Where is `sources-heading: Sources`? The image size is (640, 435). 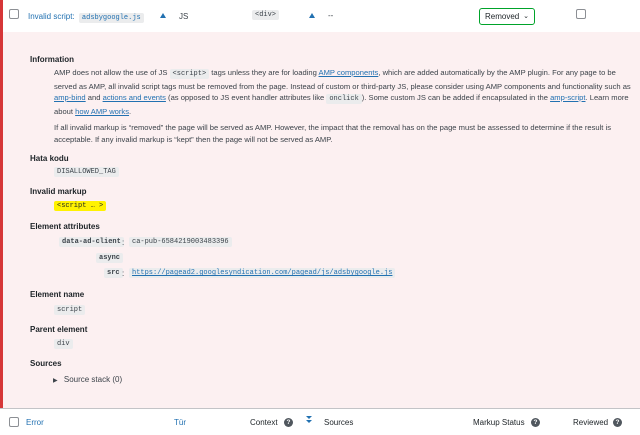
sources-heading: Sources is located at coordinates (46, 363).